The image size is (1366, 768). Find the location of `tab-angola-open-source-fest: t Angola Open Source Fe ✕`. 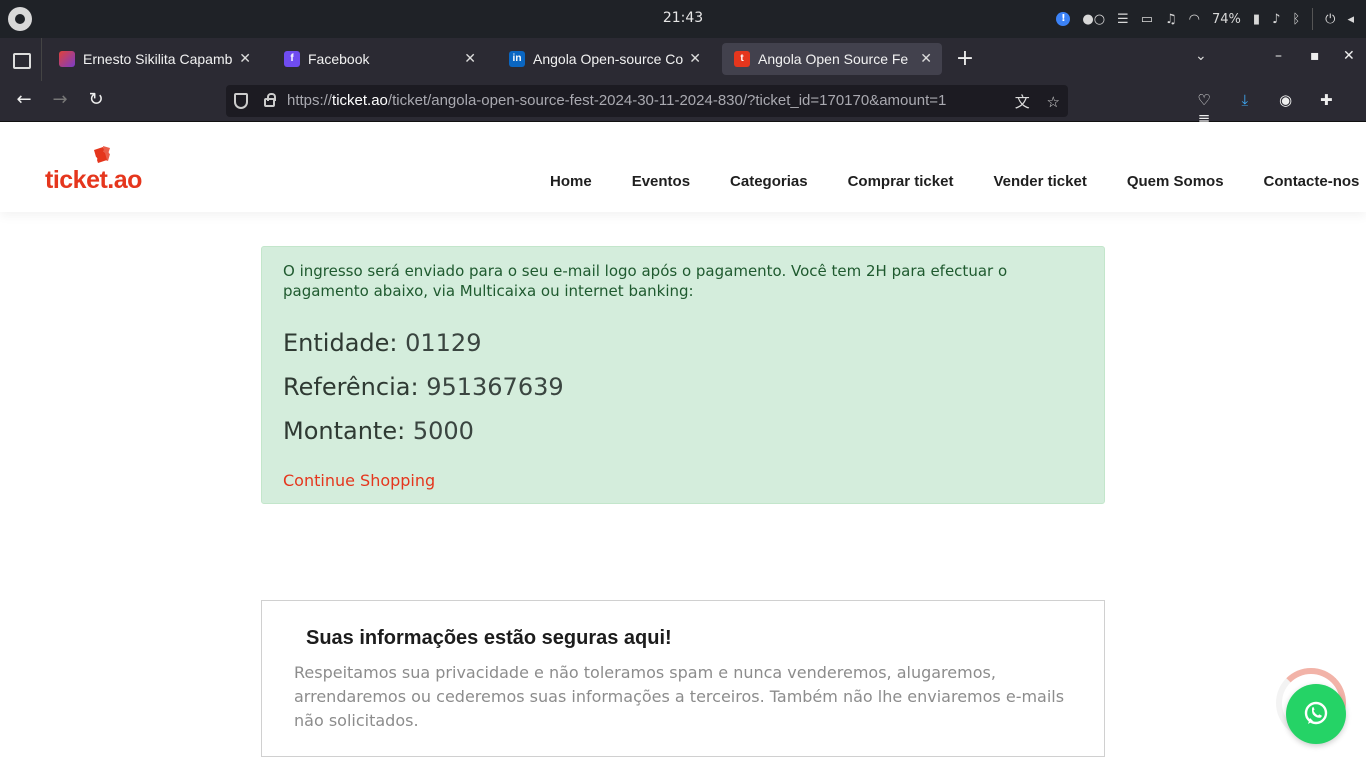

tab-angola-open-source-fest: t Angola Open Source Fe ✕ is located at coordinates (832, 59).